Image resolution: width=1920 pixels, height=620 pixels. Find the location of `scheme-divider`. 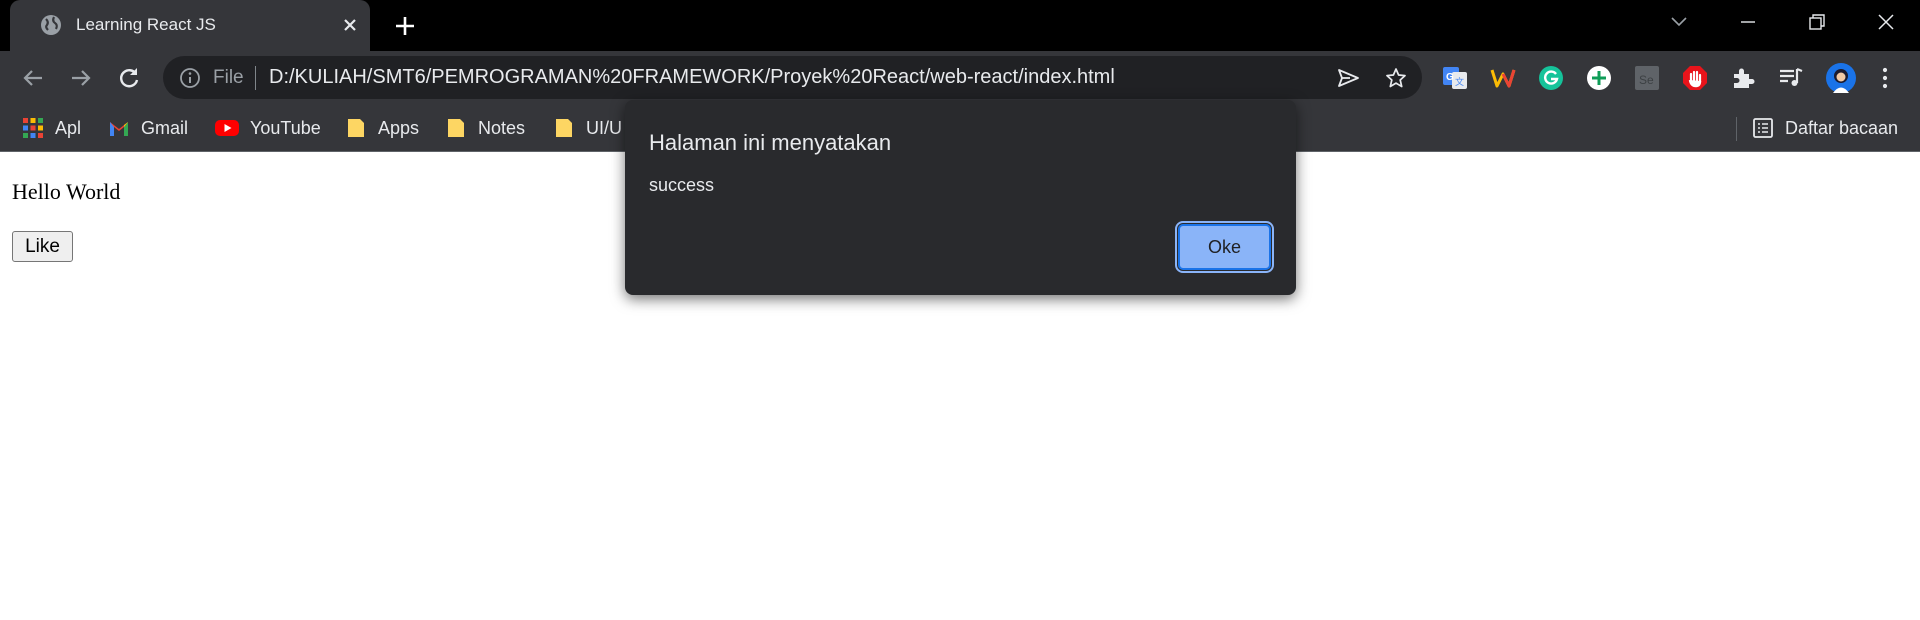

scheme-divider is located at coordinates (255, 78).